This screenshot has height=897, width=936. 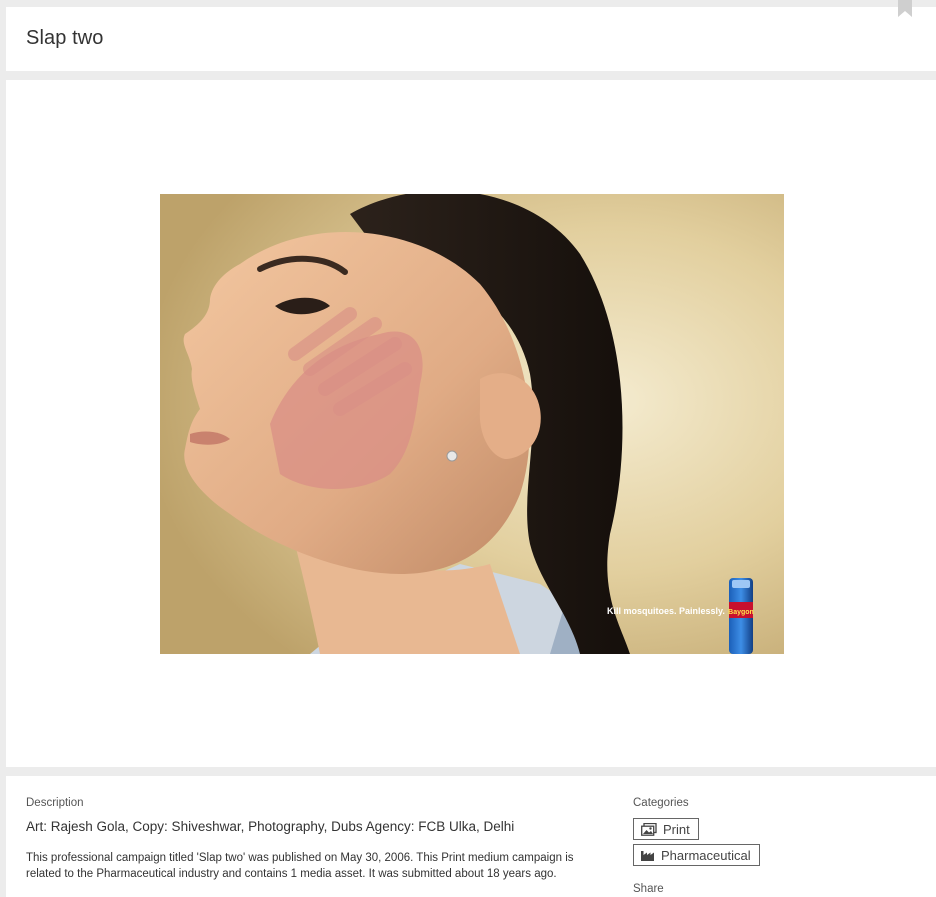 What do you see at coordinates (649, 829) in the screenshot?
I see `print-media-icon` at bounding box center [649, 829].